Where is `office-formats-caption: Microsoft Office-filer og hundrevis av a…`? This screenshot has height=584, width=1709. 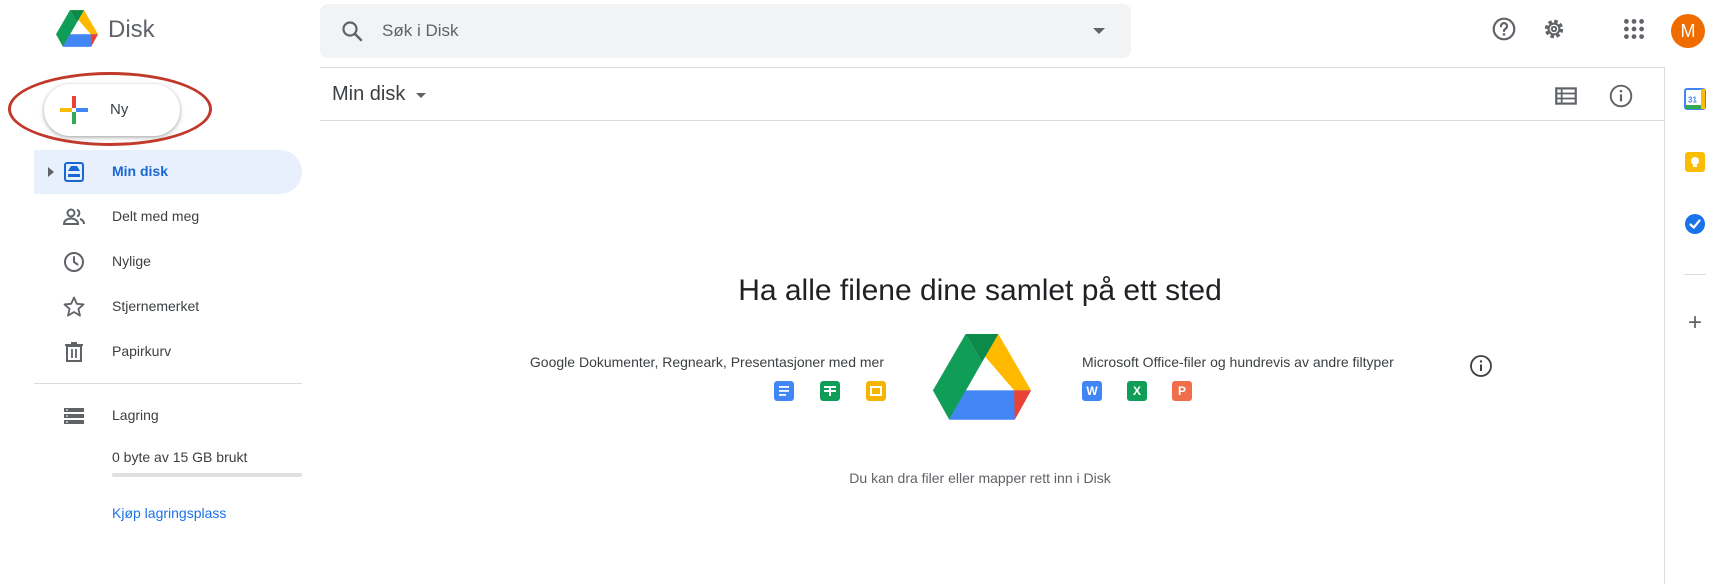 office-formats-caption: Microsoft Office-filer og hundrevis av a… is located at coordinates (1238, 362).